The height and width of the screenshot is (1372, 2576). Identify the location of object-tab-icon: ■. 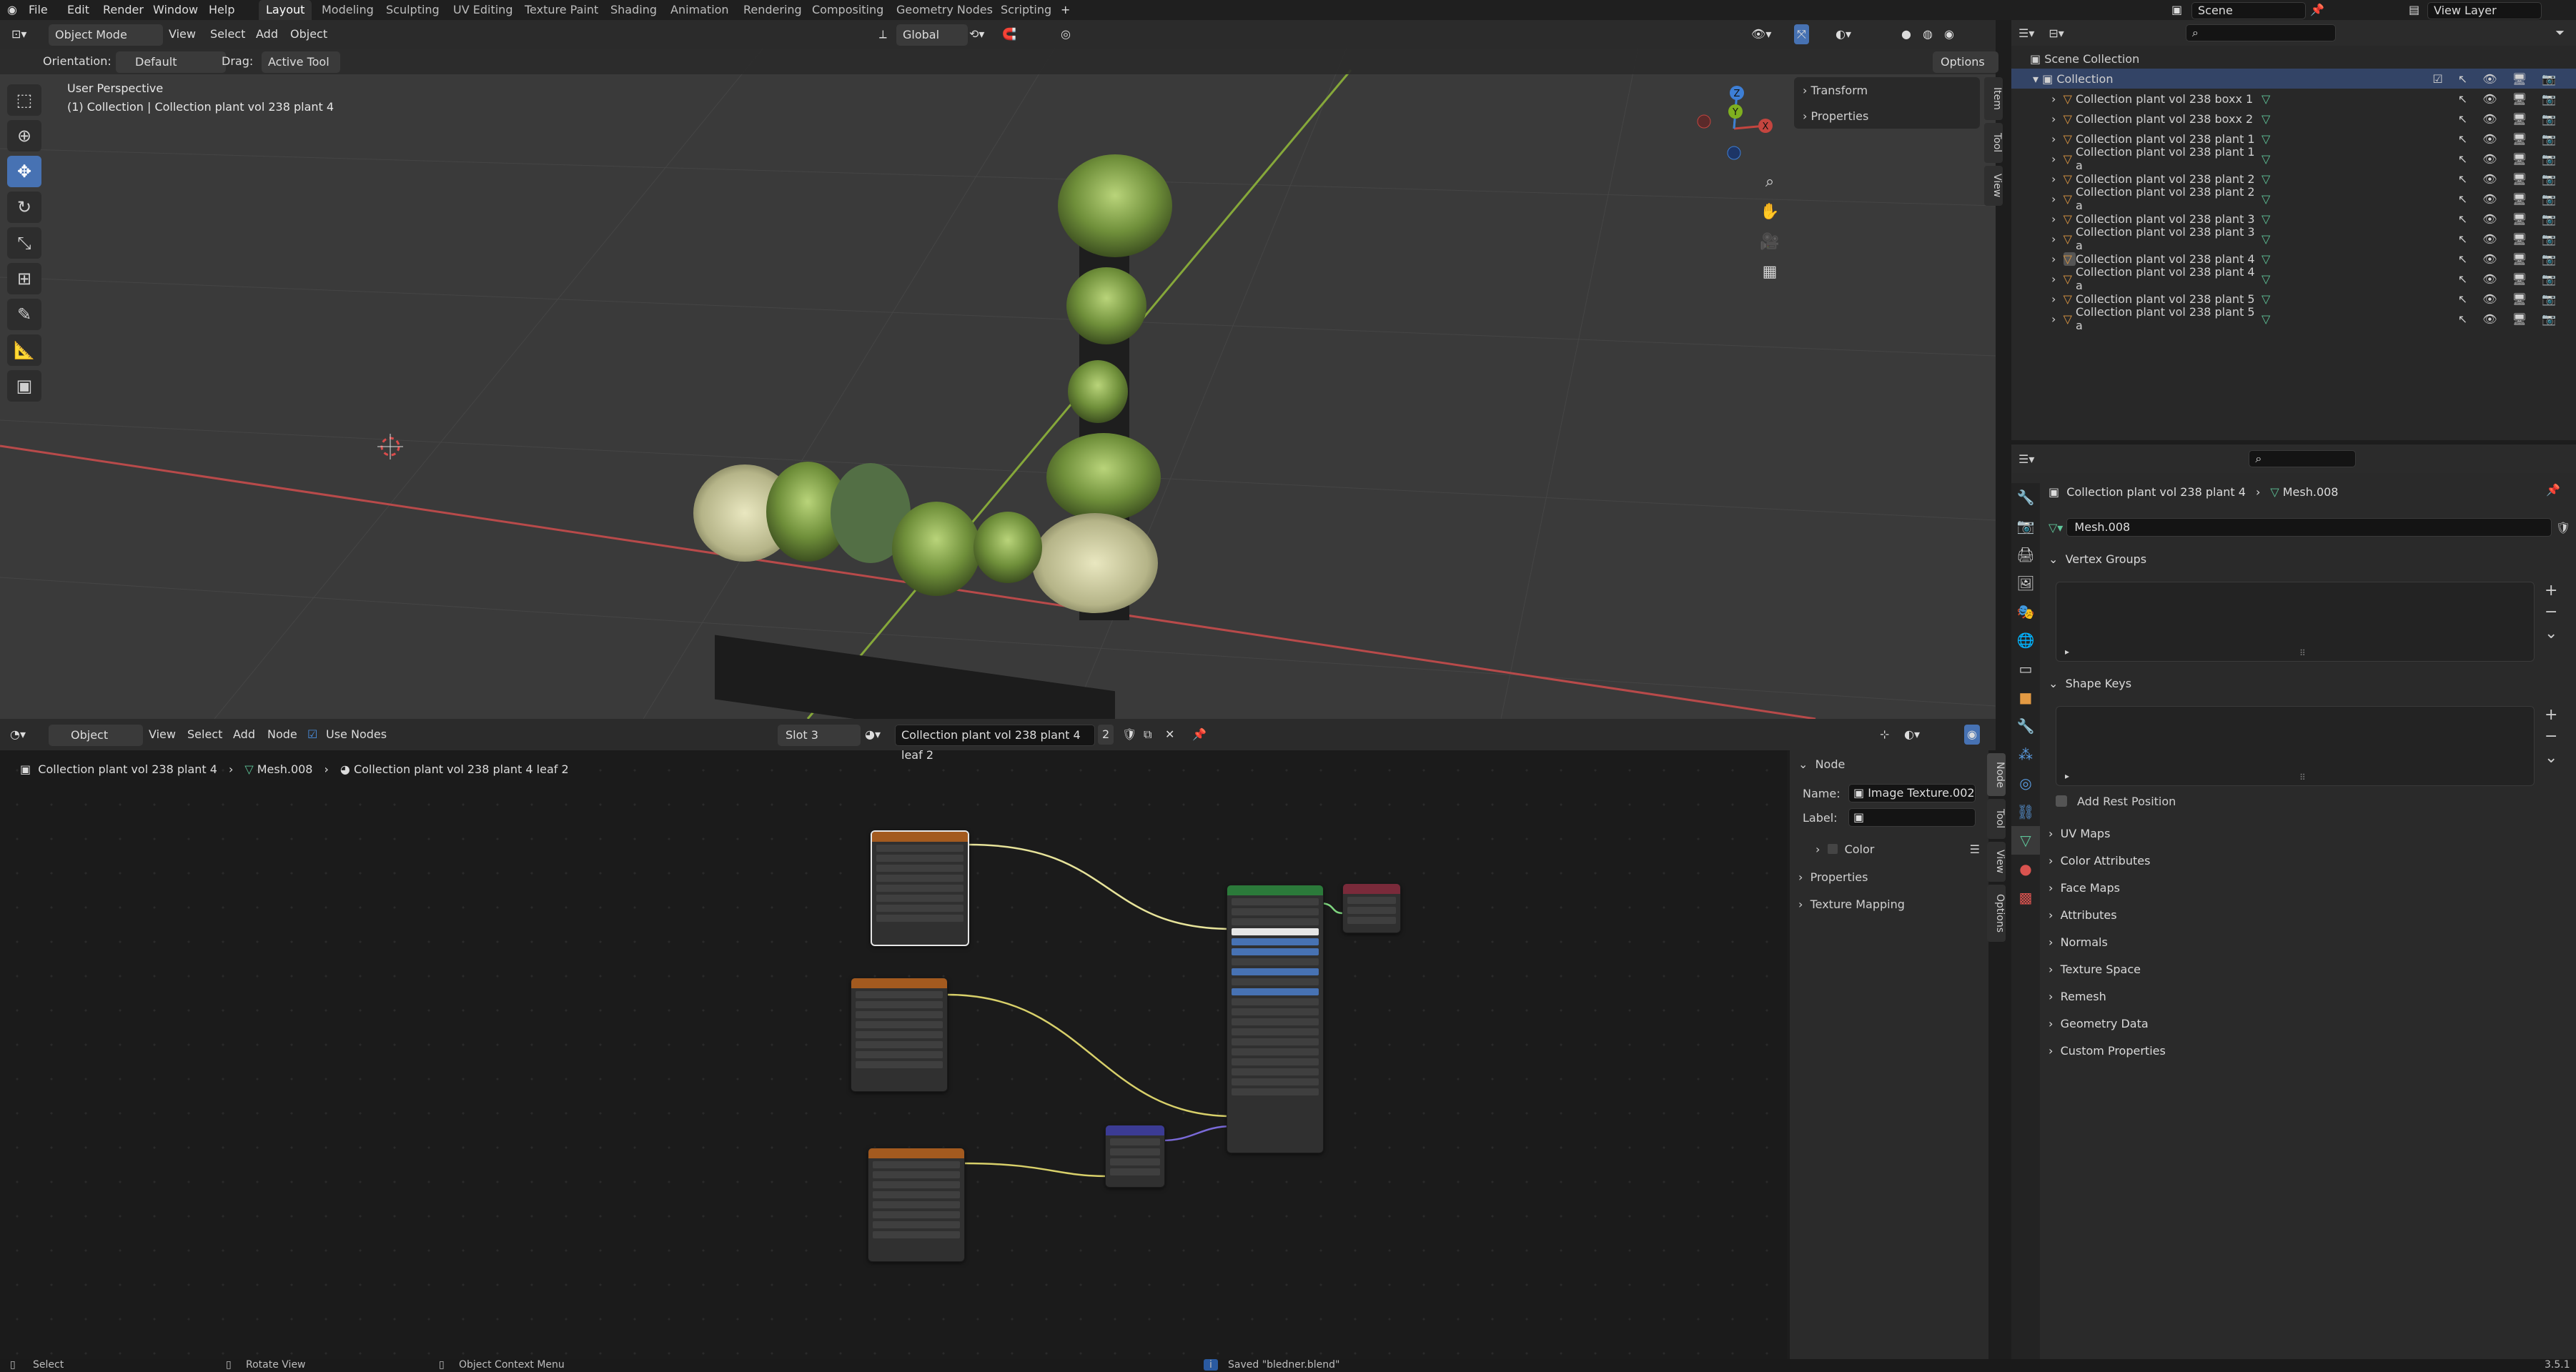
(2025, 697).